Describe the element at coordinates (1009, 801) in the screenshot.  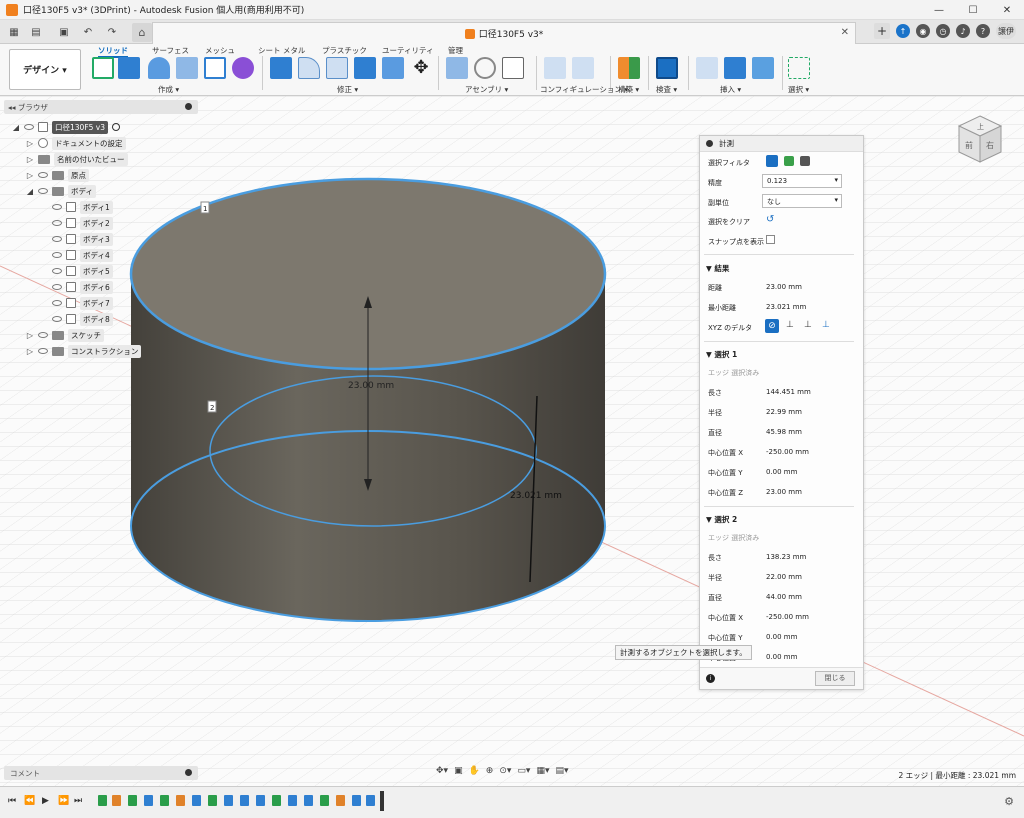
I see `timeline-settings-gear-icon: ⚙` at that location.